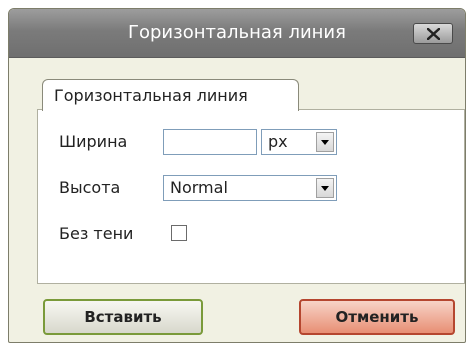 The width and height of the screenshot is (473, 345). Describe the element at coordinates (90, 187) in the screenshot. I see `height-label: Высота` at that location.